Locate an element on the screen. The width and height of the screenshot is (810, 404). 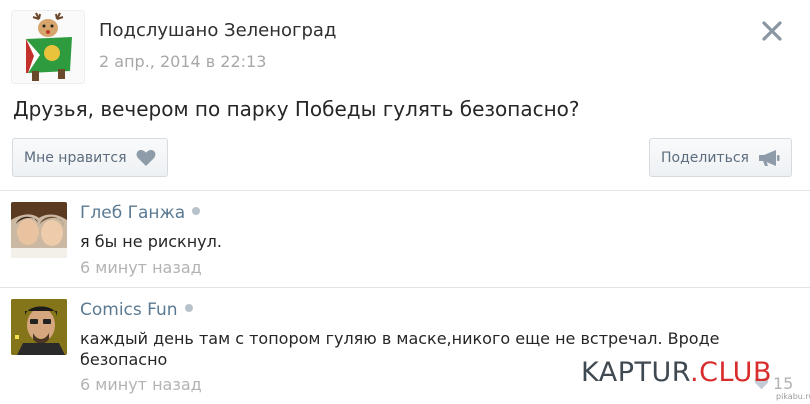
comment-author-name: Comics Fun is located at coordinates (129, 310).